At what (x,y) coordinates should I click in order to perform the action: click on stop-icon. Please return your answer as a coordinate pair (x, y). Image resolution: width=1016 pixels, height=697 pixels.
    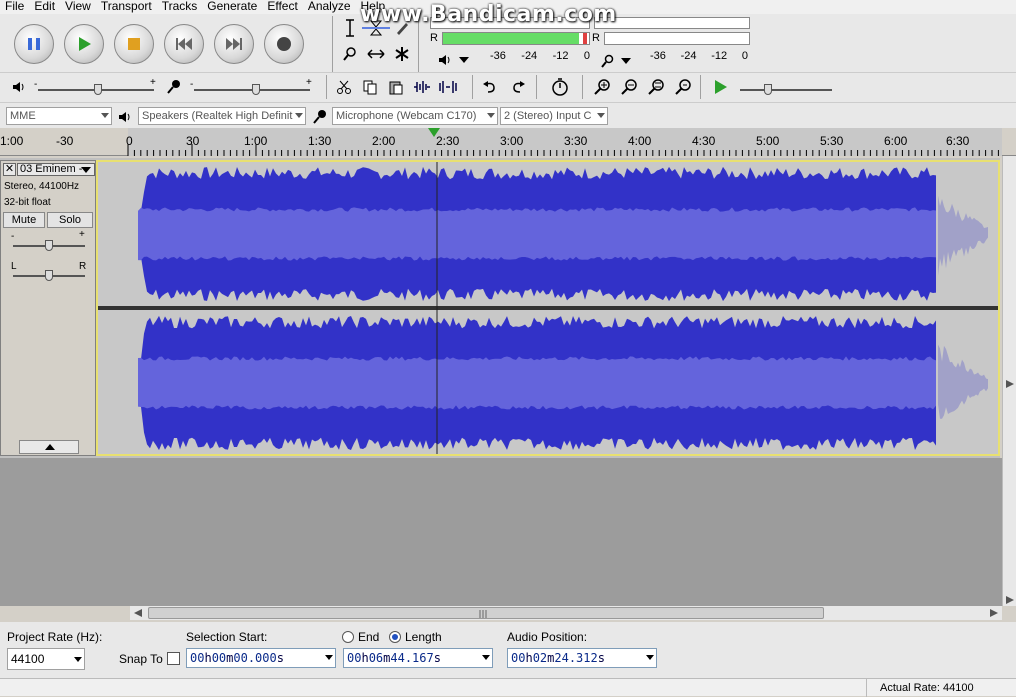
    Looking at the image, I should click on (134, 44).